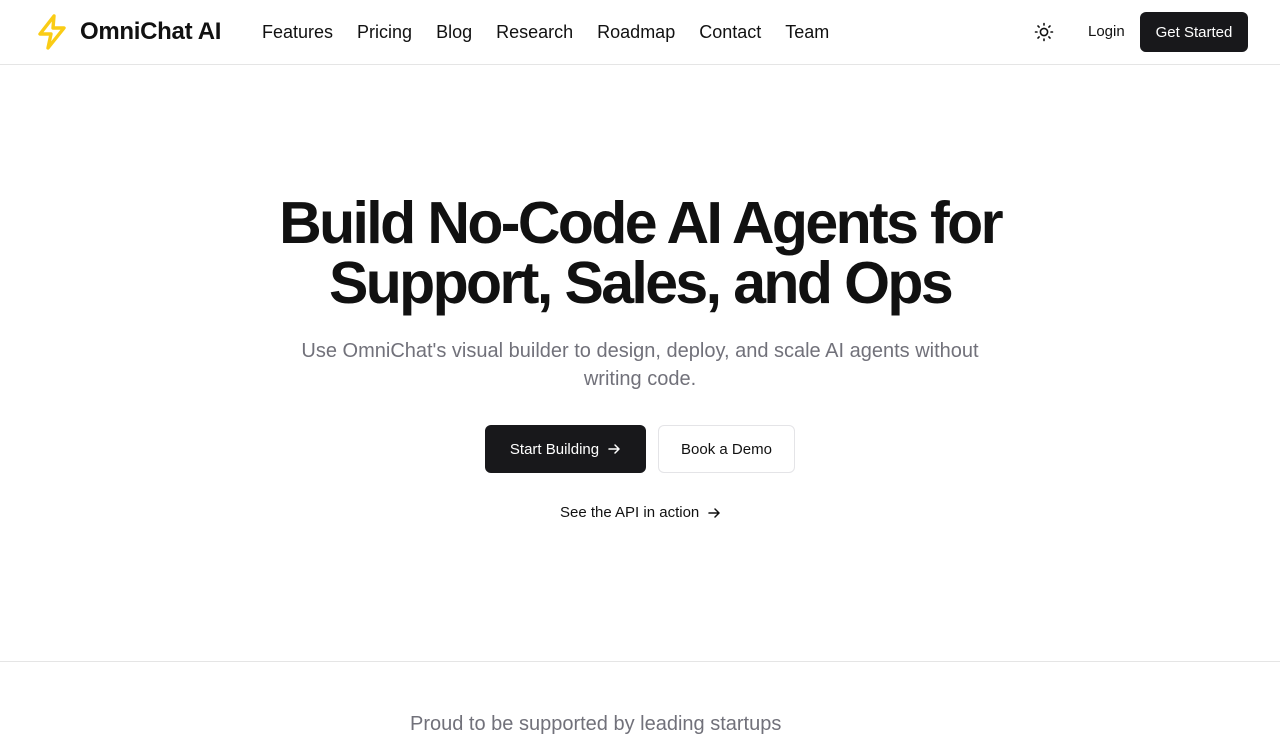 The width and height of the screenshot is (1280, 738). I want to click on nav-item-team: Team, so click(807, 32).